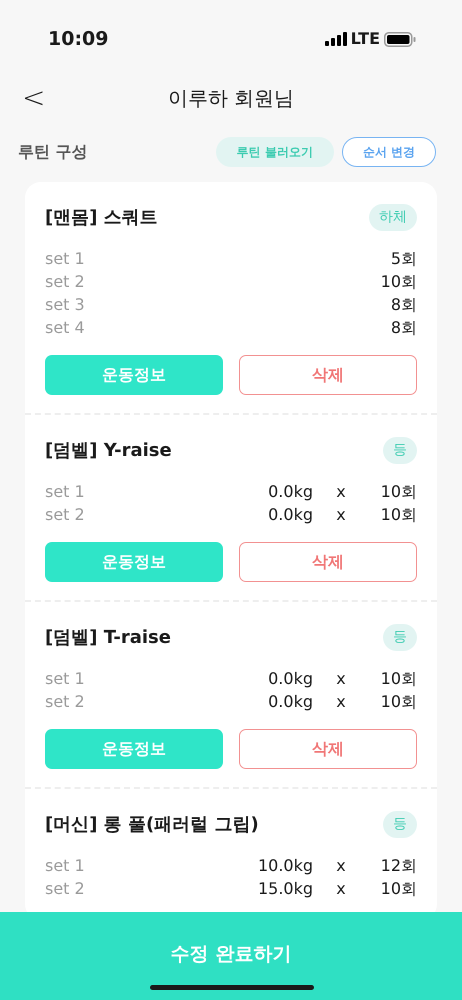 This screenshot has width=462, height=1000. Describe the element at coordinates (389, 152) in the screenshot. I see `reorder-button: 순서 변경` at that location.